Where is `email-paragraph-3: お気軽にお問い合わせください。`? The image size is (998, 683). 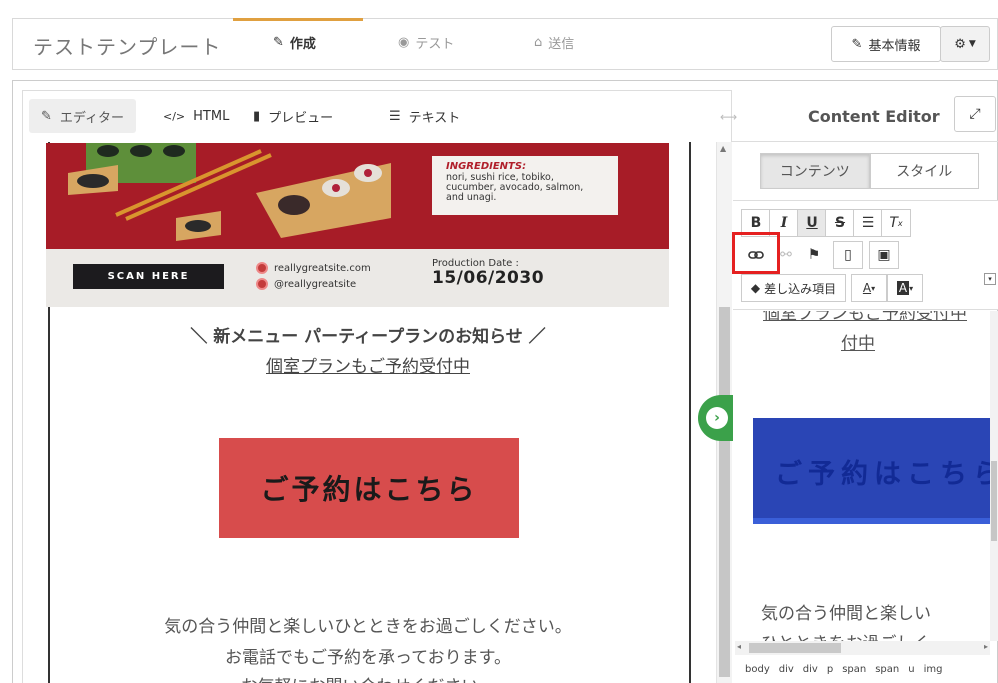 email-paragraph-3: お気軽にお問い合わせください。 is located at coordinates (368, 677).